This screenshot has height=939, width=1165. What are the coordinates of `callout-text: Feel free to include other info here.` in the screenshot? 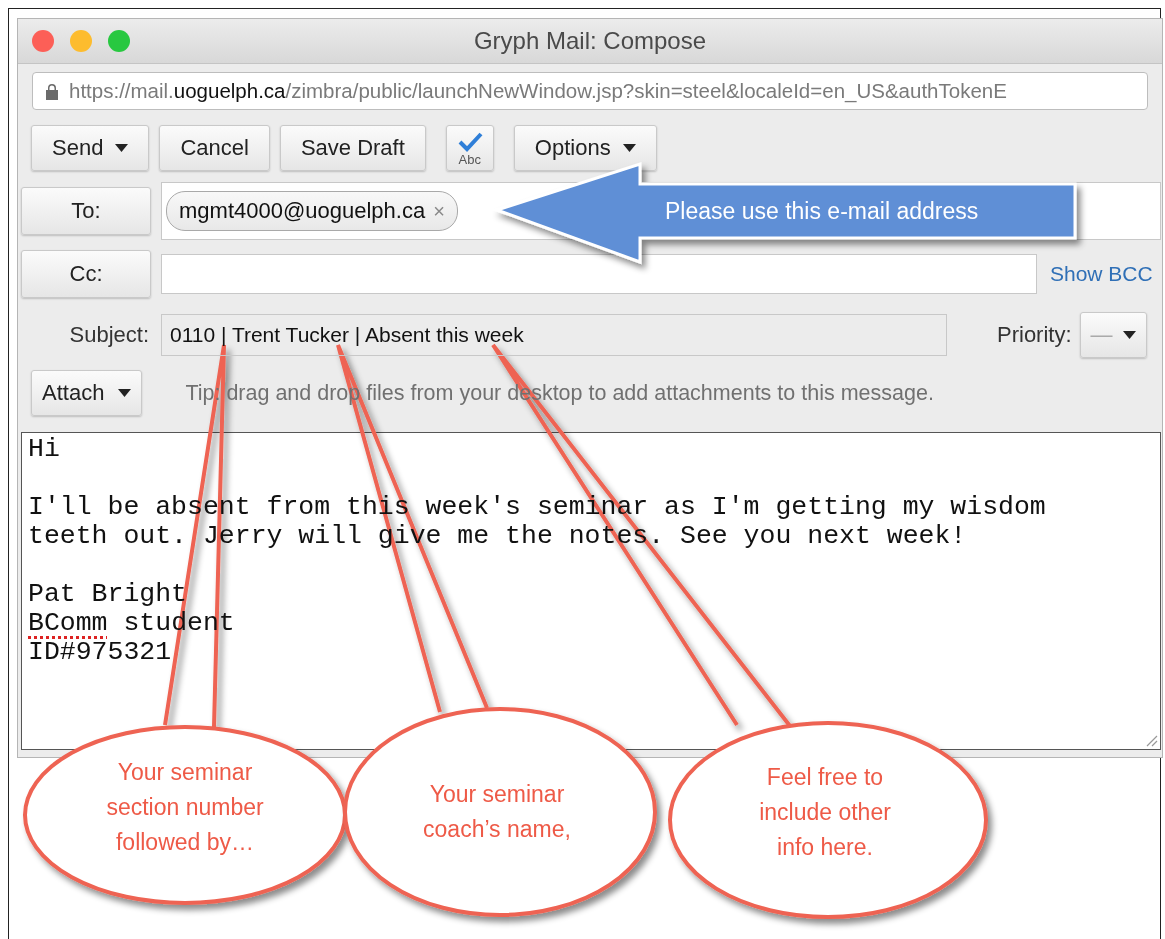 It's located at (825, 812).